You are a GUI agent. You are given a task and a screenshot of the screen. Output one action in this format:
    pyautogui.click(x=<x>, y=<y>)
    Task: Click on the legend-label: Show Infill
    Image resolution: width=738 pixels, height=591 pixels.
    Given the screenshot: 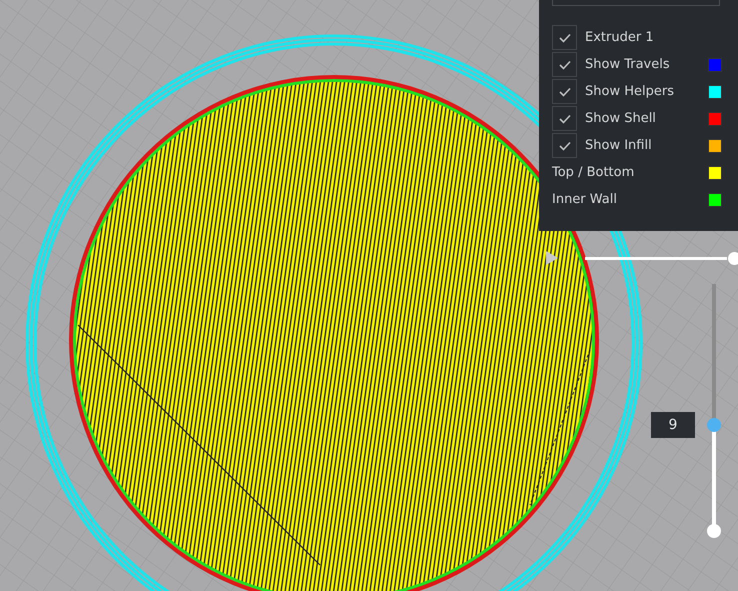 What is the action you would take?
    pyautogui.click(x=619, y=145)
    